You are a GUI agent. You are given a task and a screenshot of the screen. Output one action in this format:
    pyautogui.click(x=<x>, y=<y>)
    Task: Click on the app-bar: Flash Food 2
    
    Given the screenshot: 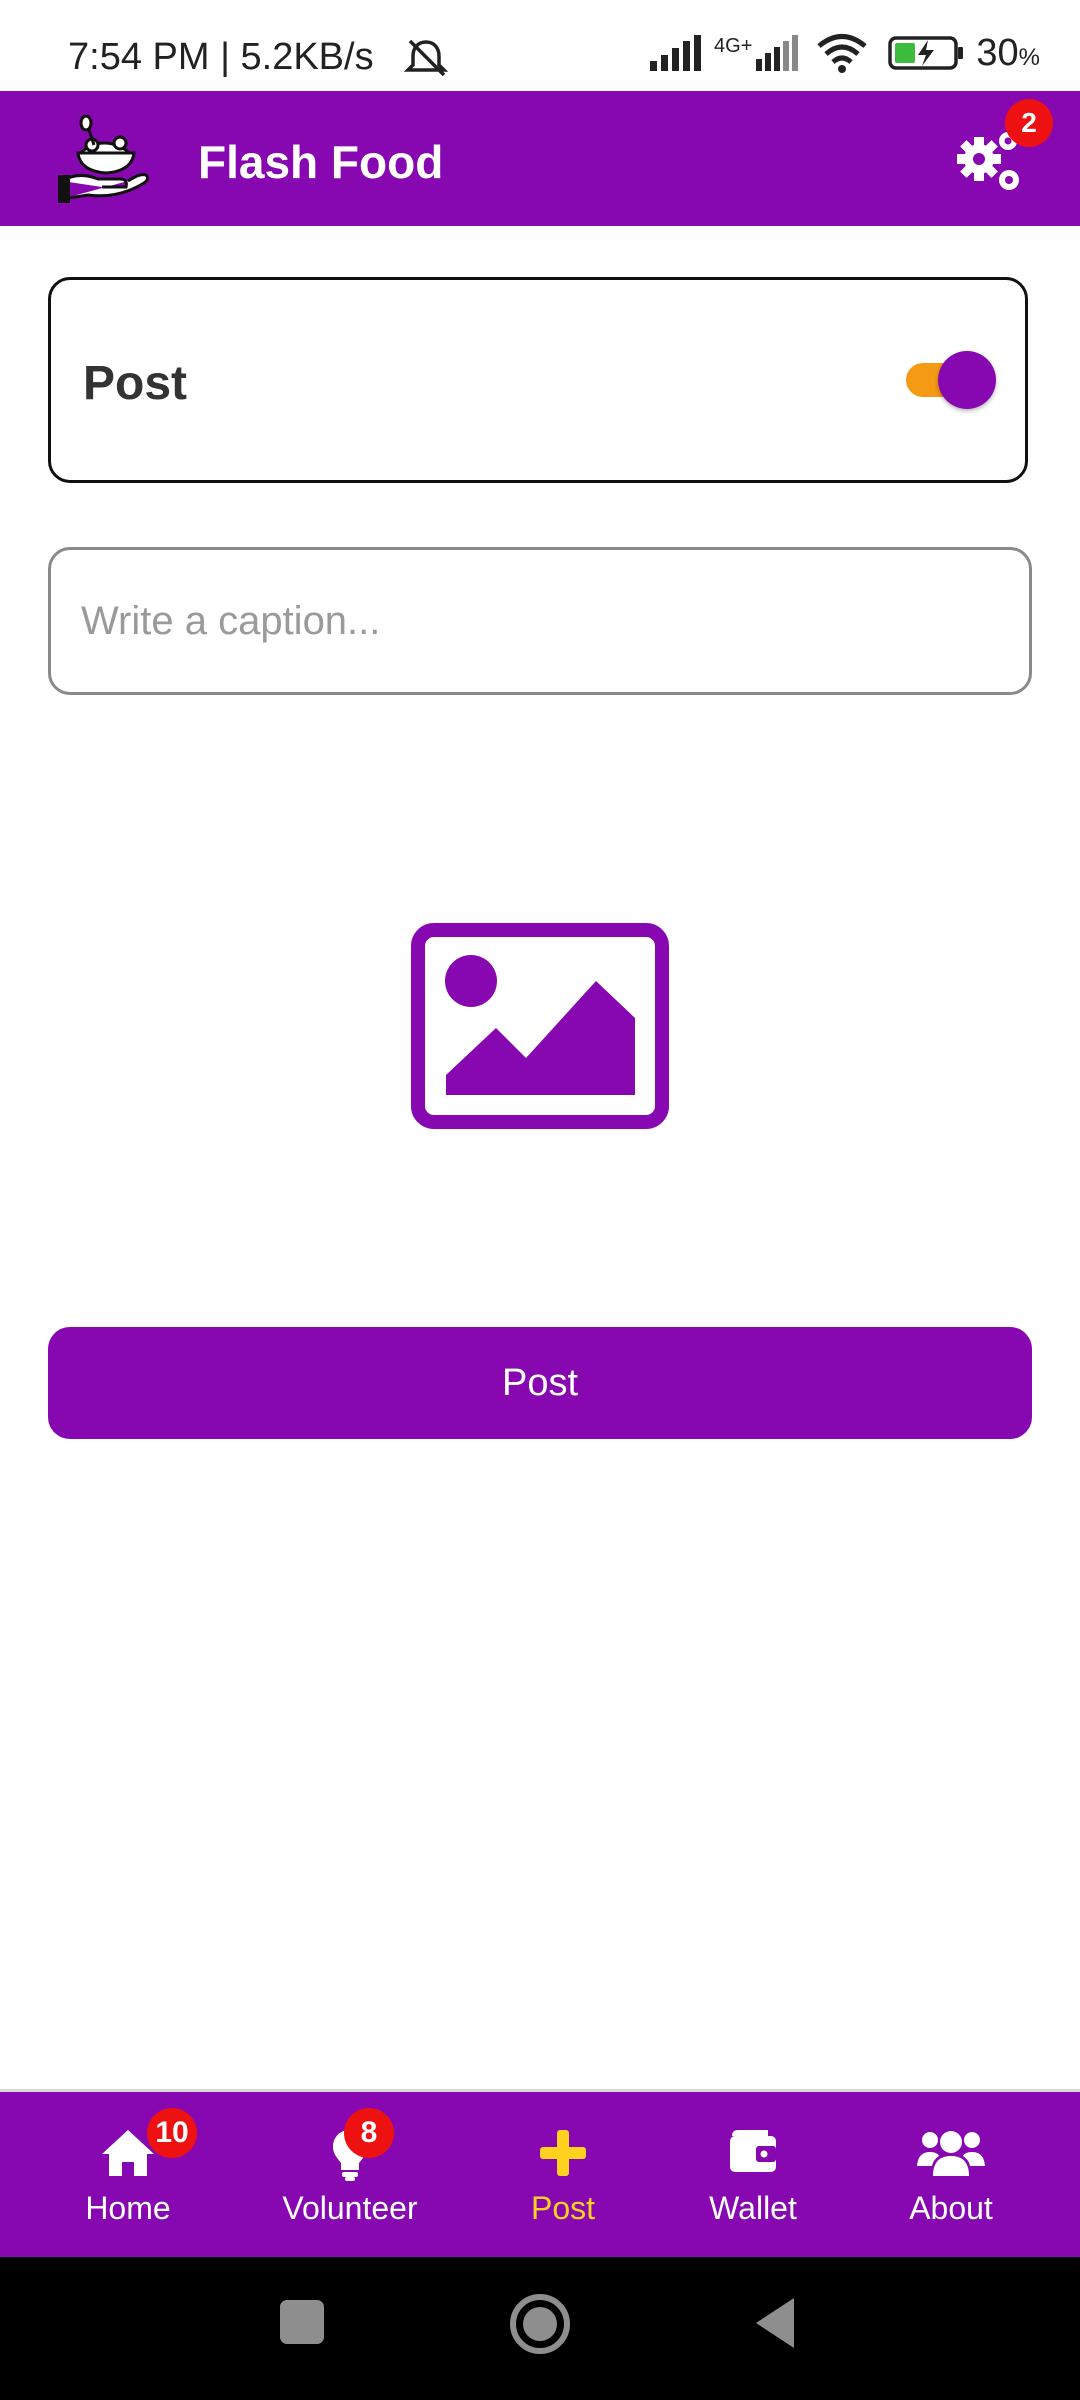 What is the action you would take?
    pyautogui.click(x=540, y=158)
    